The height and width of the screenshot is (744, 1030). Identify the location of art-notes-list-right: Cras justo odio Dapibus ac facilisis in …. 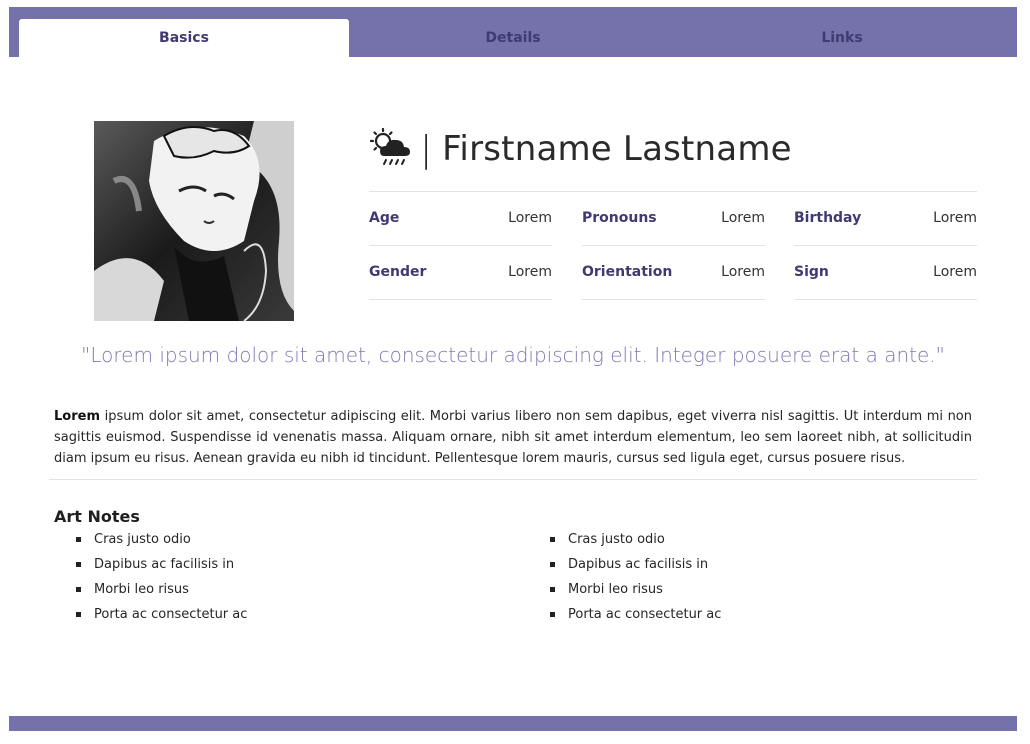
(635, 579).